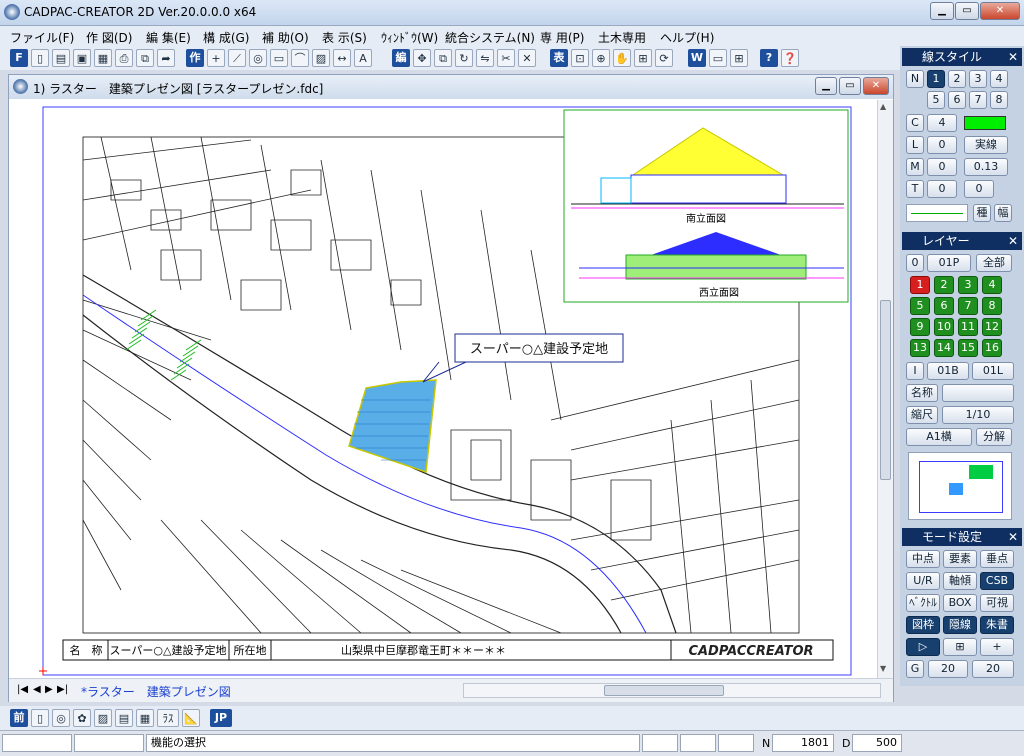 This screenshot has width=1024, height=756. I want to click on grid-icon: ⊞, so click(960, 647).